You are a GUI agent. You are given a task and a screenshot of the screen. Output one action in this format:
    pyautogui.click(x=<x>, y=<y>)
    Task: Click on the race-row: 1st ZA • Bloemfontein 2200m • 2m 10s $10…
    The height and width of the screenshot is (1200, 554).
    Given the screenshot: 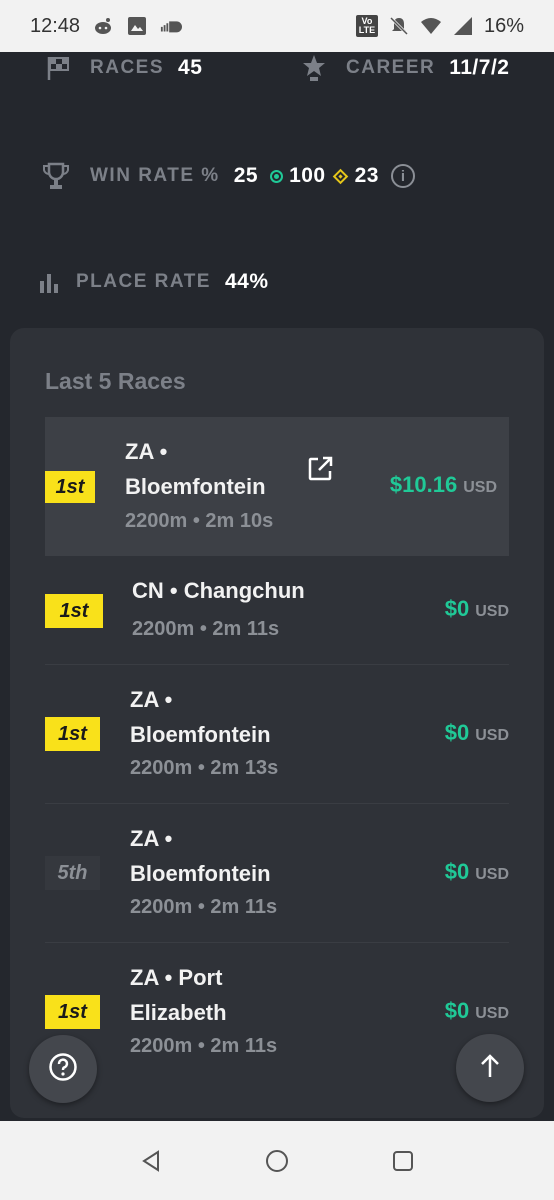 What is the action you would take?
    pyautogui.click(x=277, y=486)
    